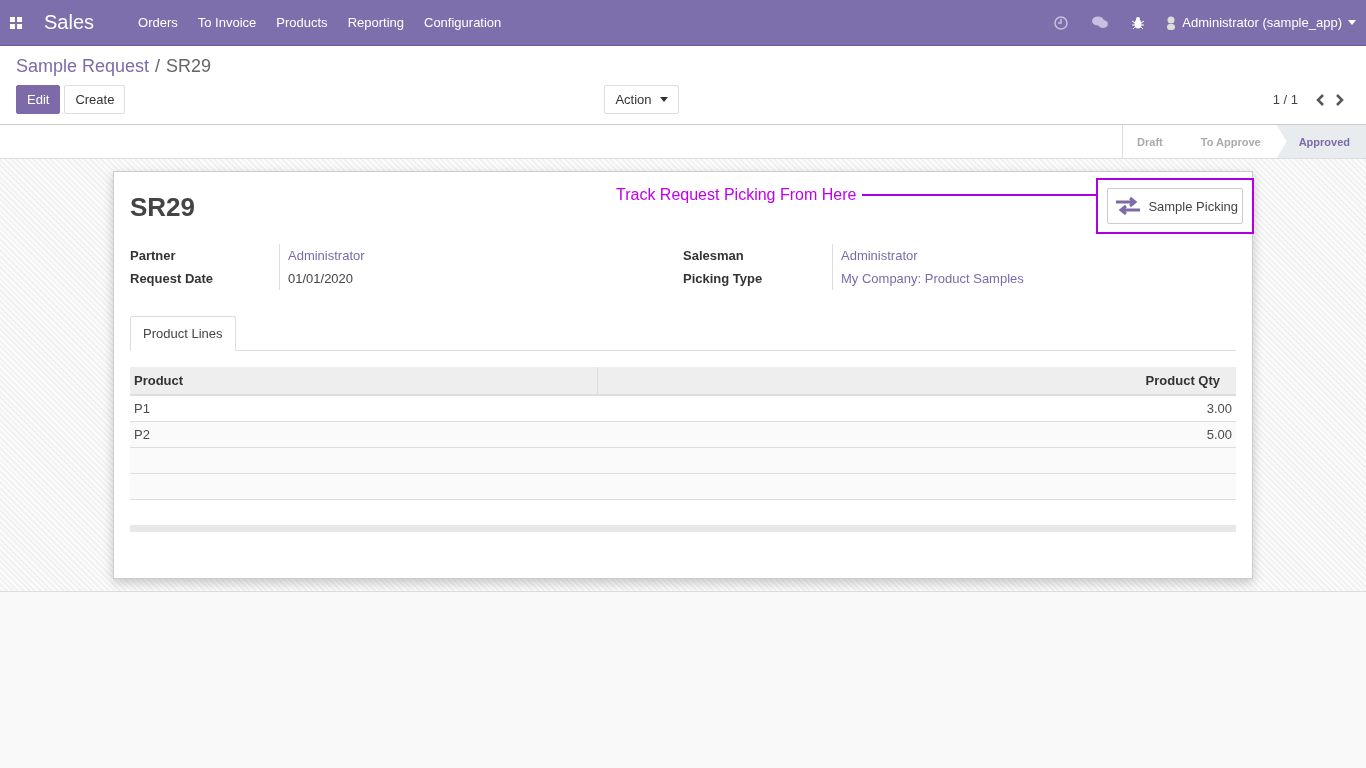 Image resolution: width=1366 pixels, height=768 pixels. What do you see at coordinates (736, 195) in the screenshot?
I see `annotation-text: Track Request Picking From Here` at bounding box center [736, 195].